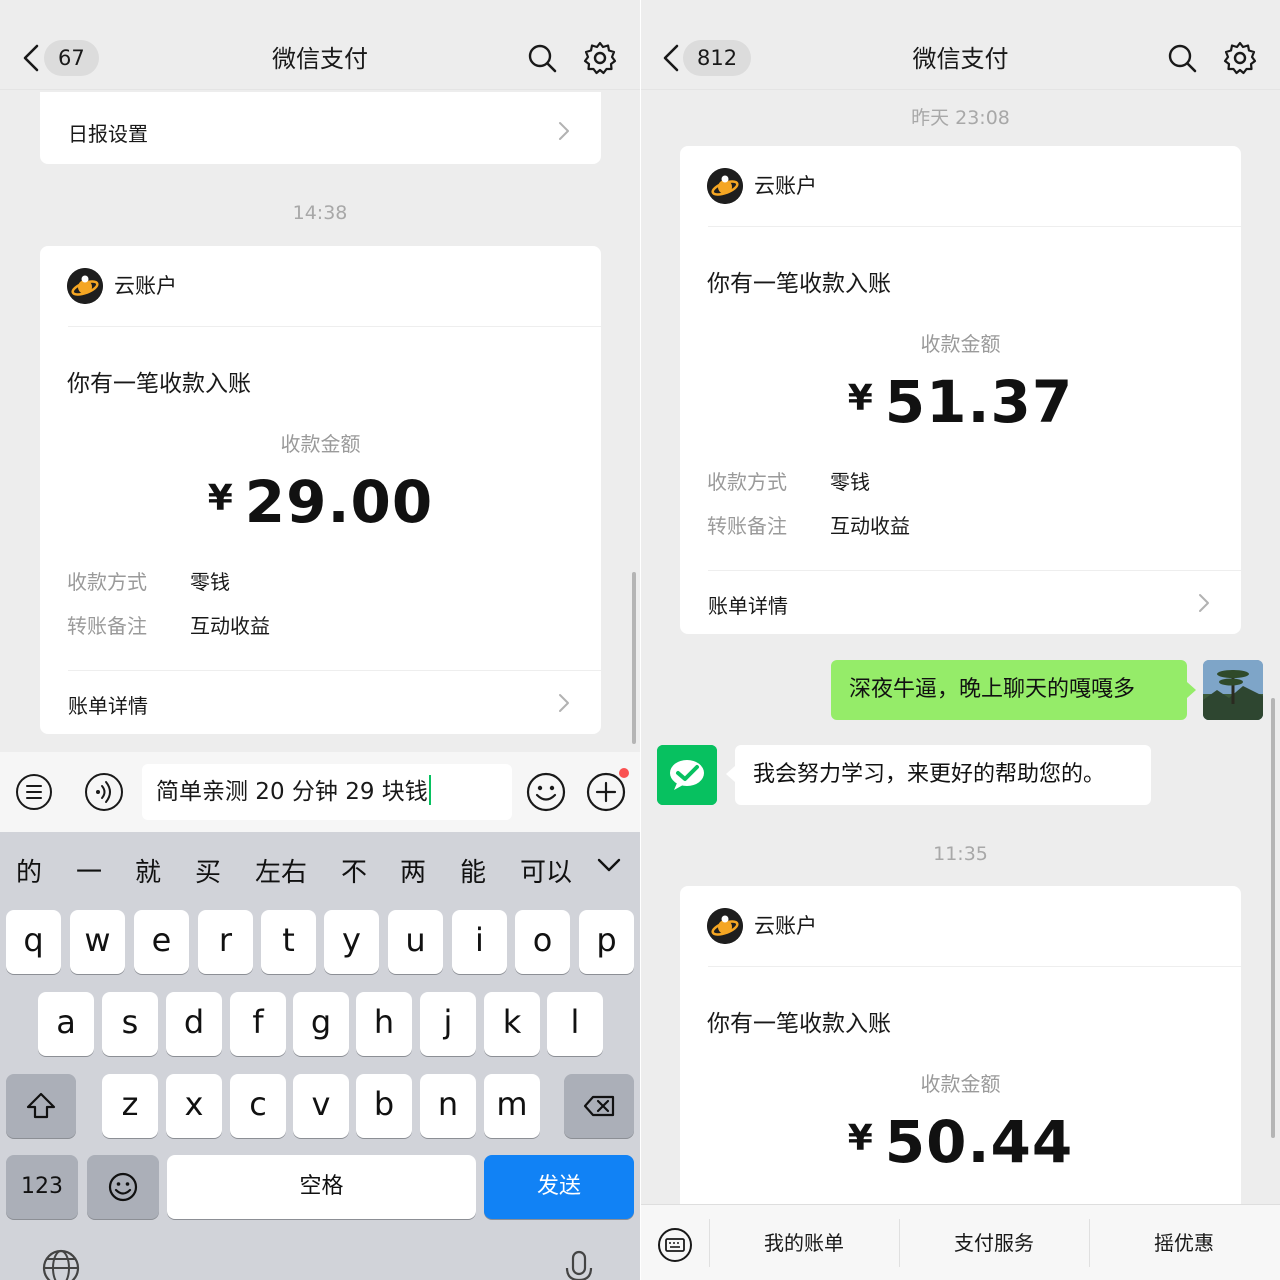 Image resolution: width=1280 pixels, height=1280 pixels. I want to click on candidate-item: 就, so click(148, 870).